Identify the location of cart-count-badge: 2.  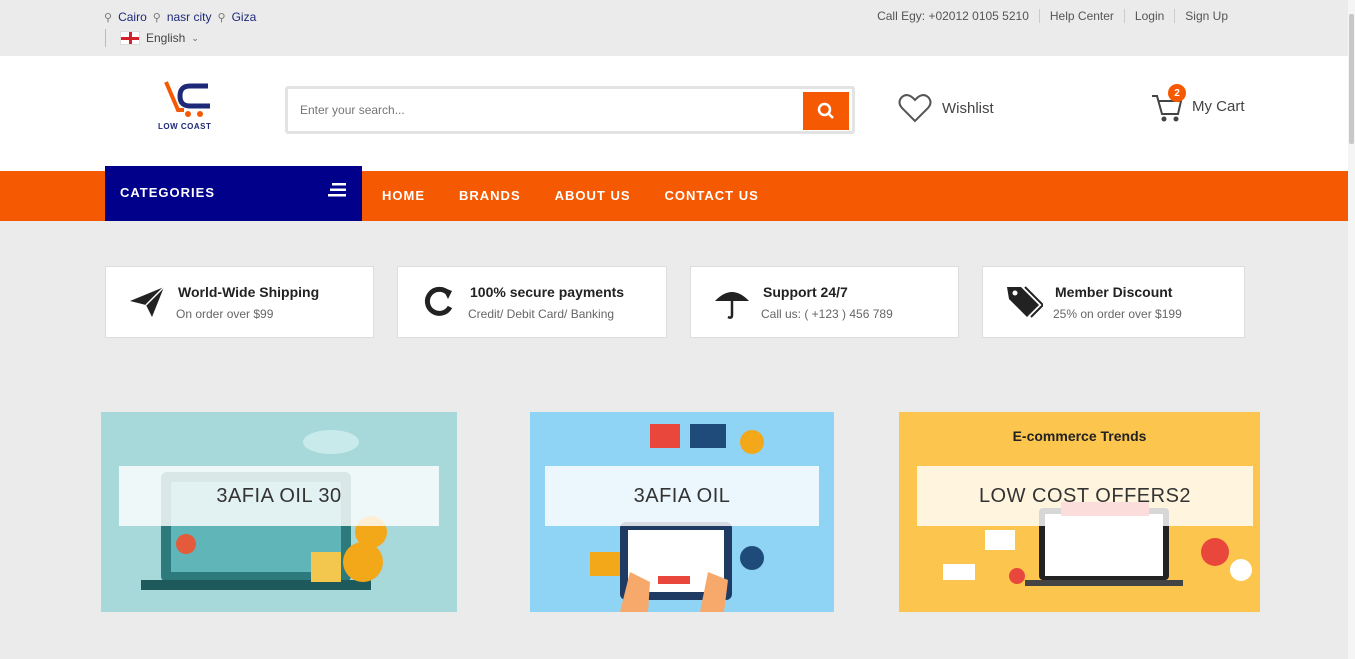
(1177, 93).